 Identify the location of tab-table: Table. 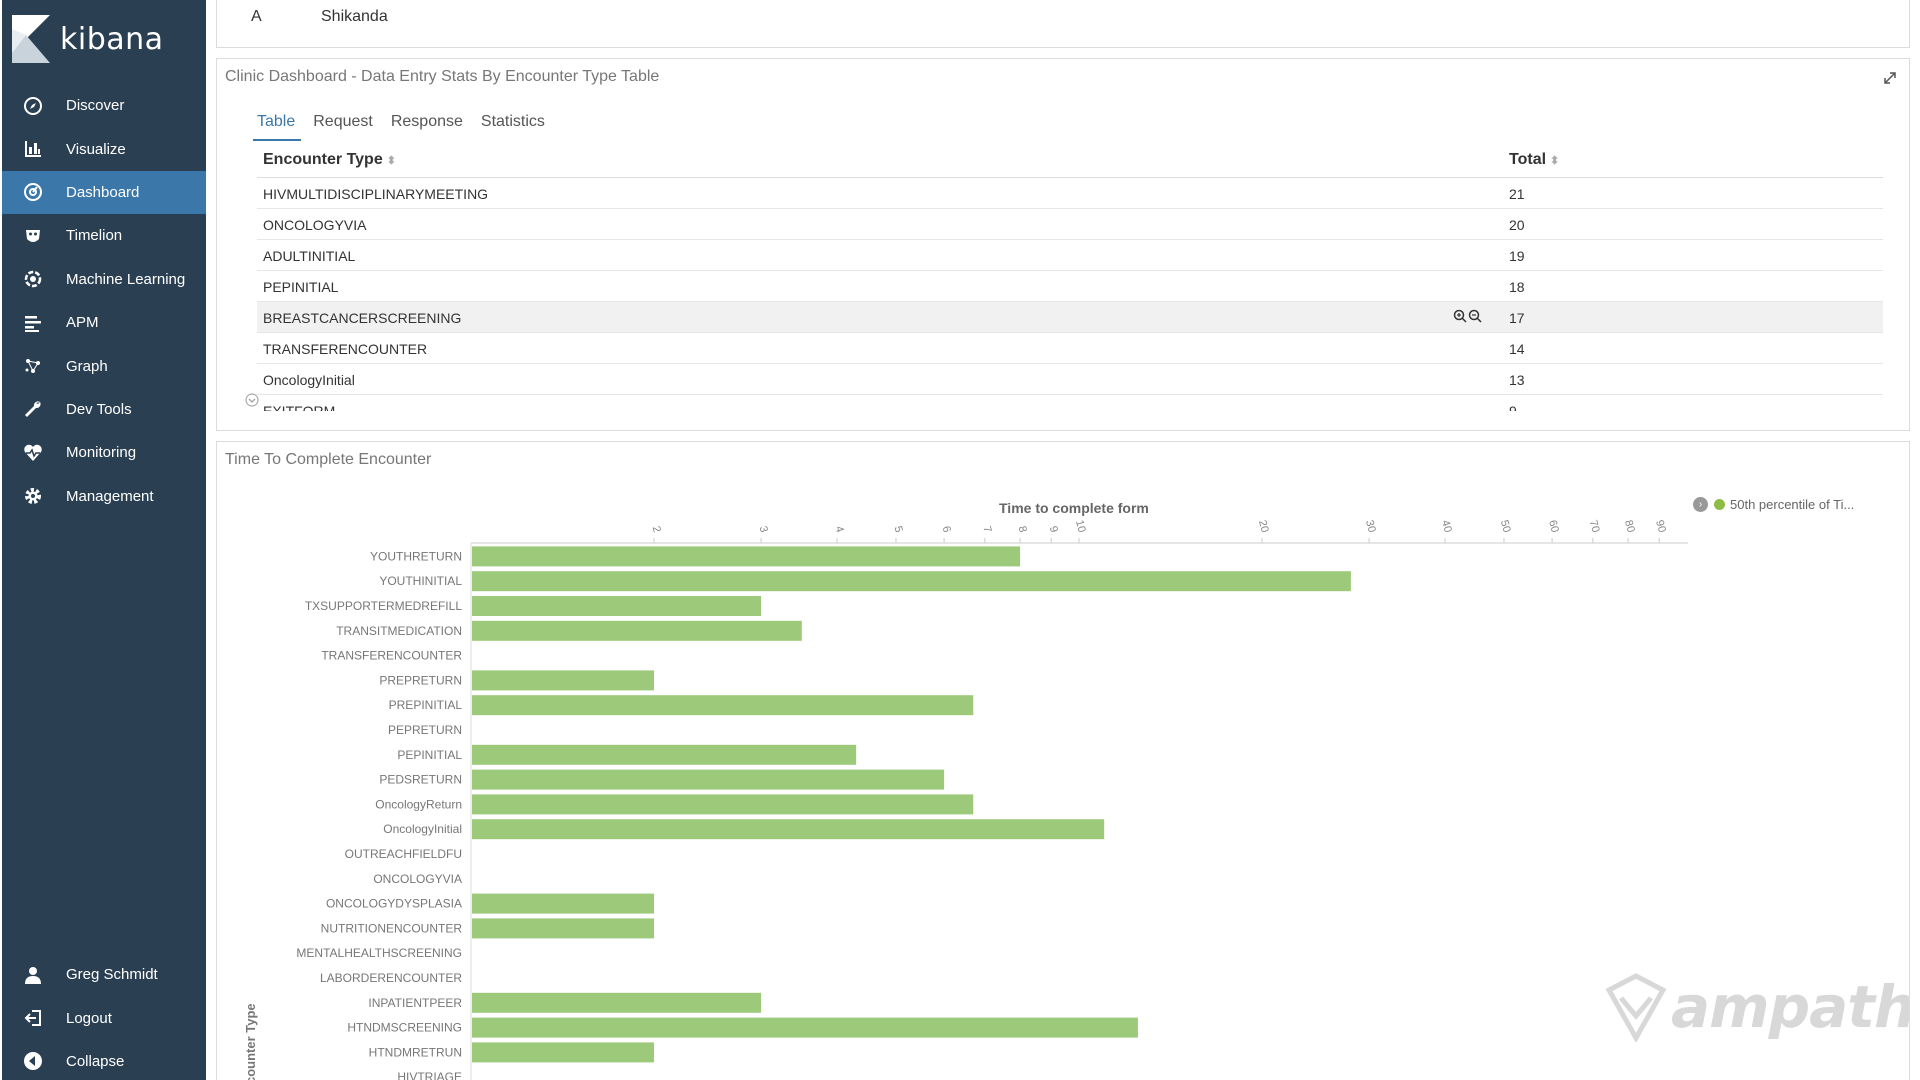
(277, 125).